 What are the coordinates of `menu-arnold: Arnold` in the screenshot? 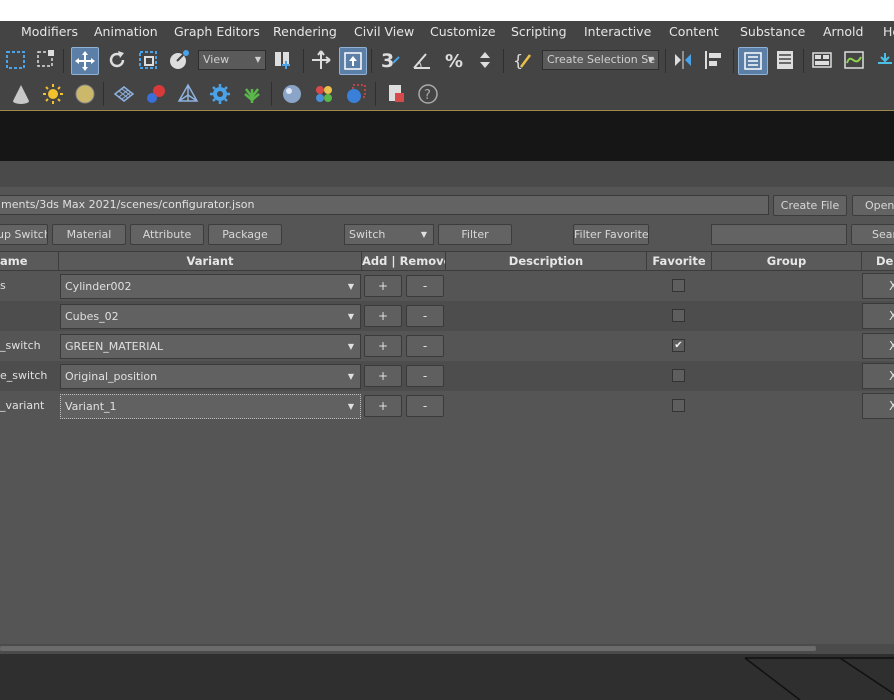 It's located at (843, 31).